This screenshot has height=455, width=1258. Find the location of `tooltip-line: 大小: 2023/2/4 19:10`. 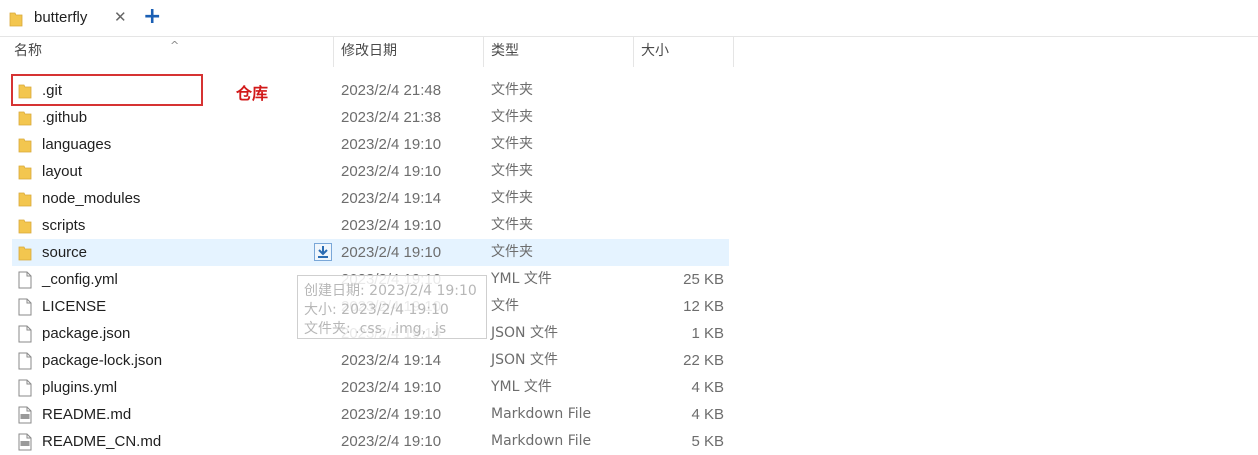

tooltip-line: 大小: 2023/2/4 19:10 is located at coordinates (376, 310).